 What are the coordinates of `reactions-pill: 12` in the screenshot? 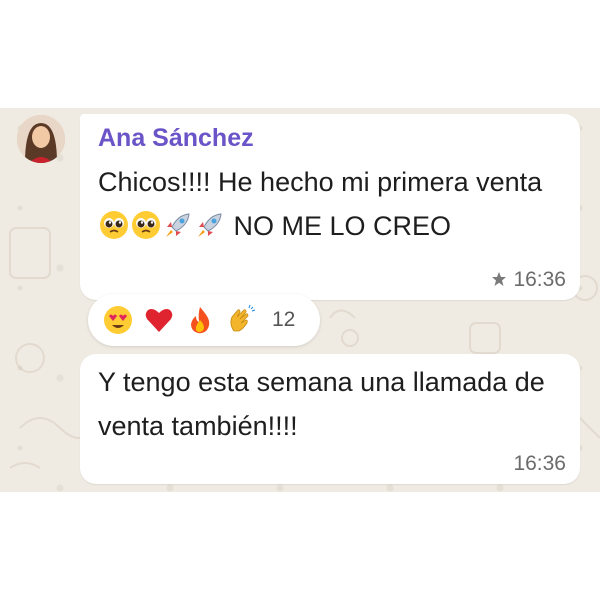 It's located at (204, 320).